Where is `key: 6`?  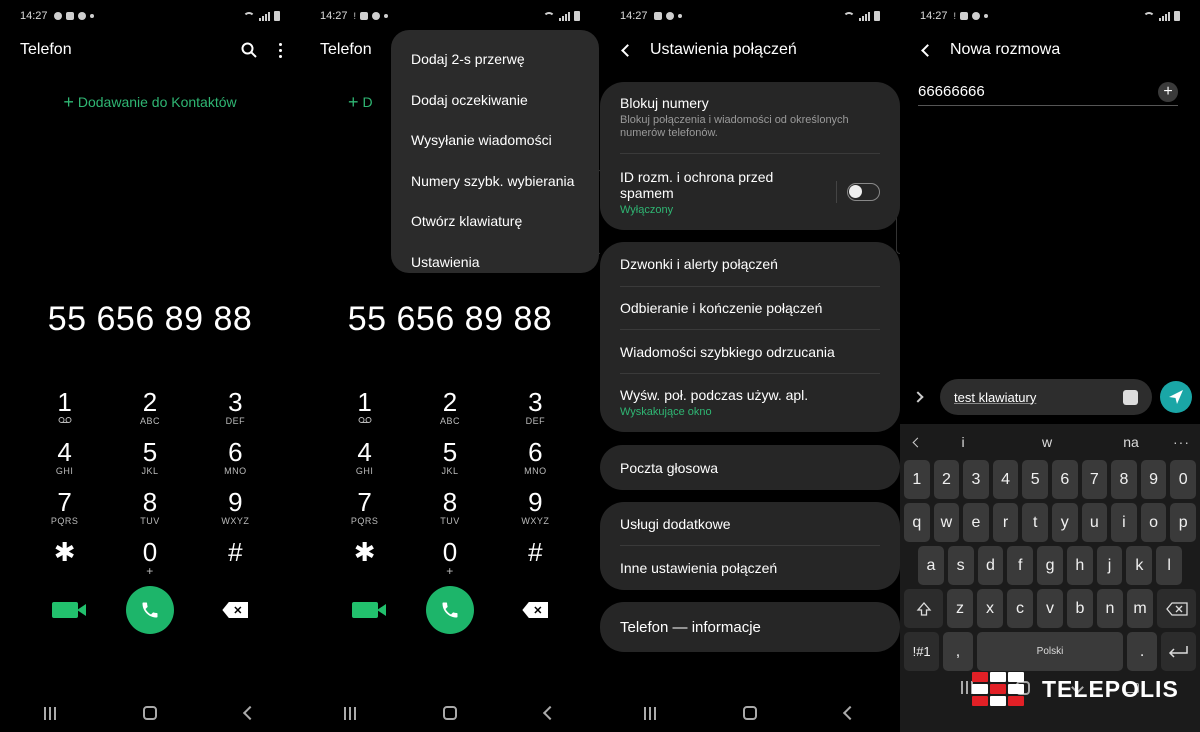 key: 6 is located at coordinates (1064, 479).